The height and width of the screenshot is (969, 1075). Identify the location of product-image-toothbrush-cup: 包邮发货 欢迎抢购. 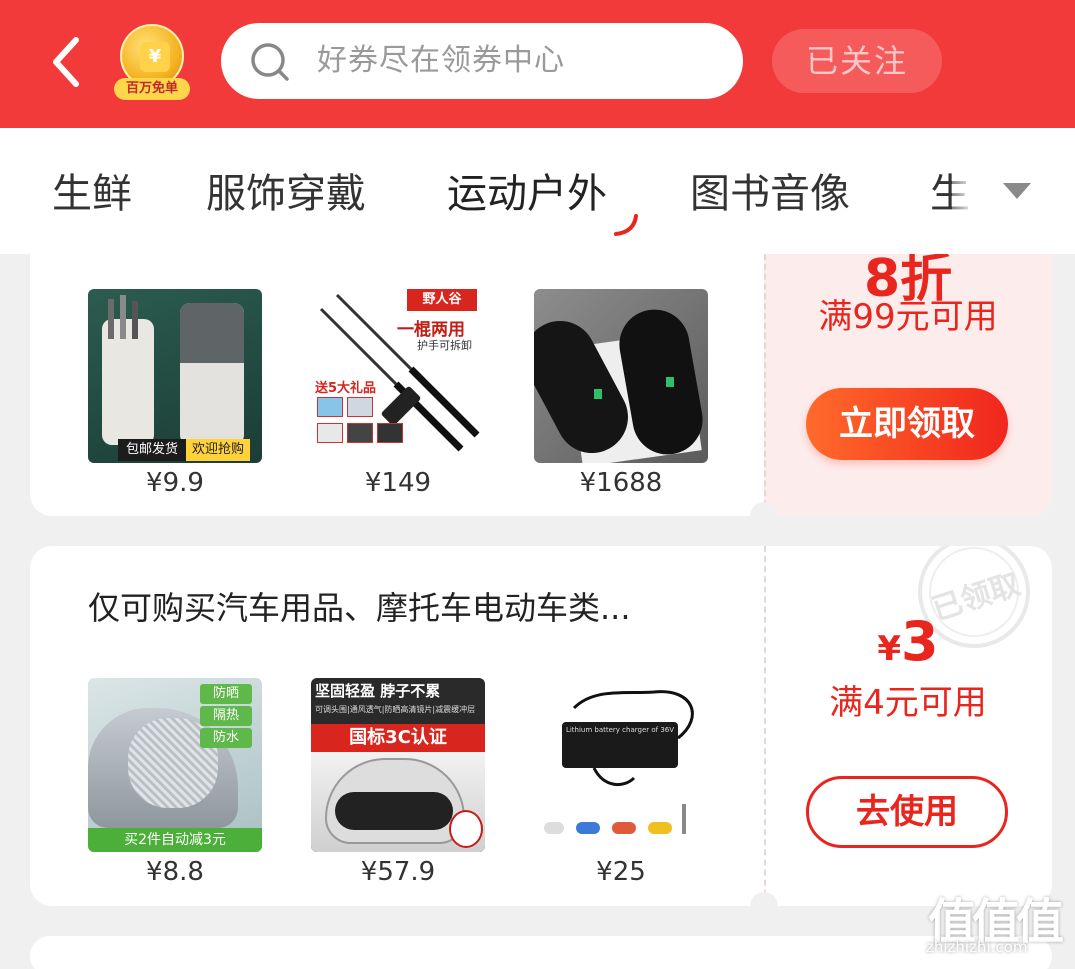
(175, 376).